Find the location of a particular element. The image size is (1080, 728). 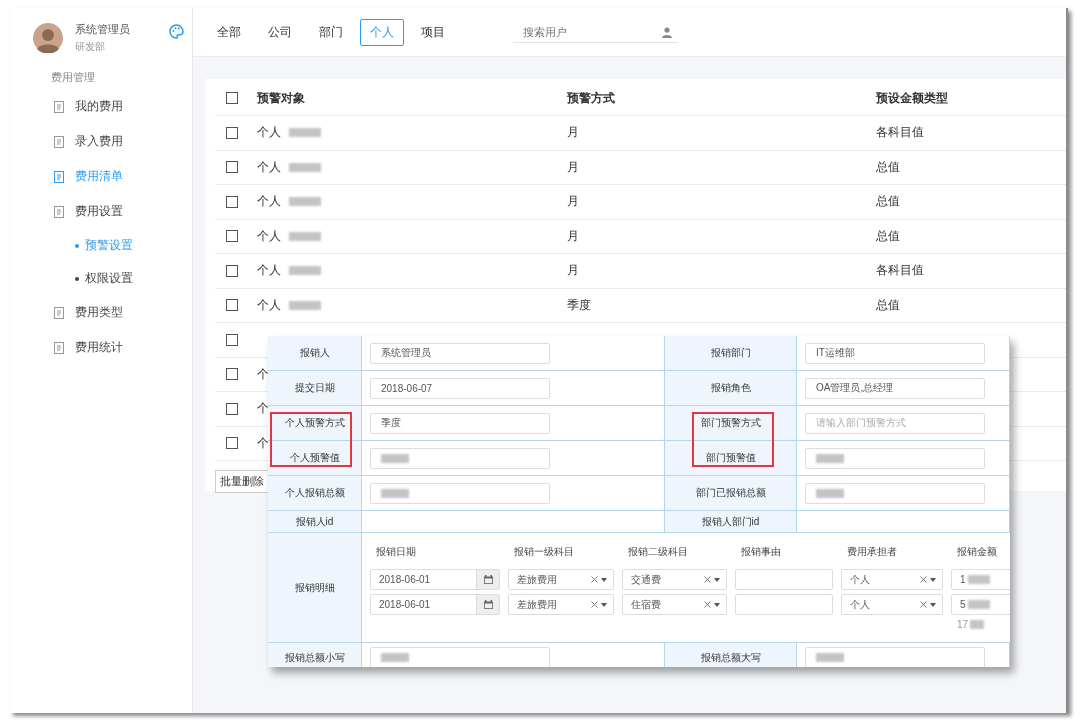

field-label: 报销明细 is located at coordinates (315, 588).